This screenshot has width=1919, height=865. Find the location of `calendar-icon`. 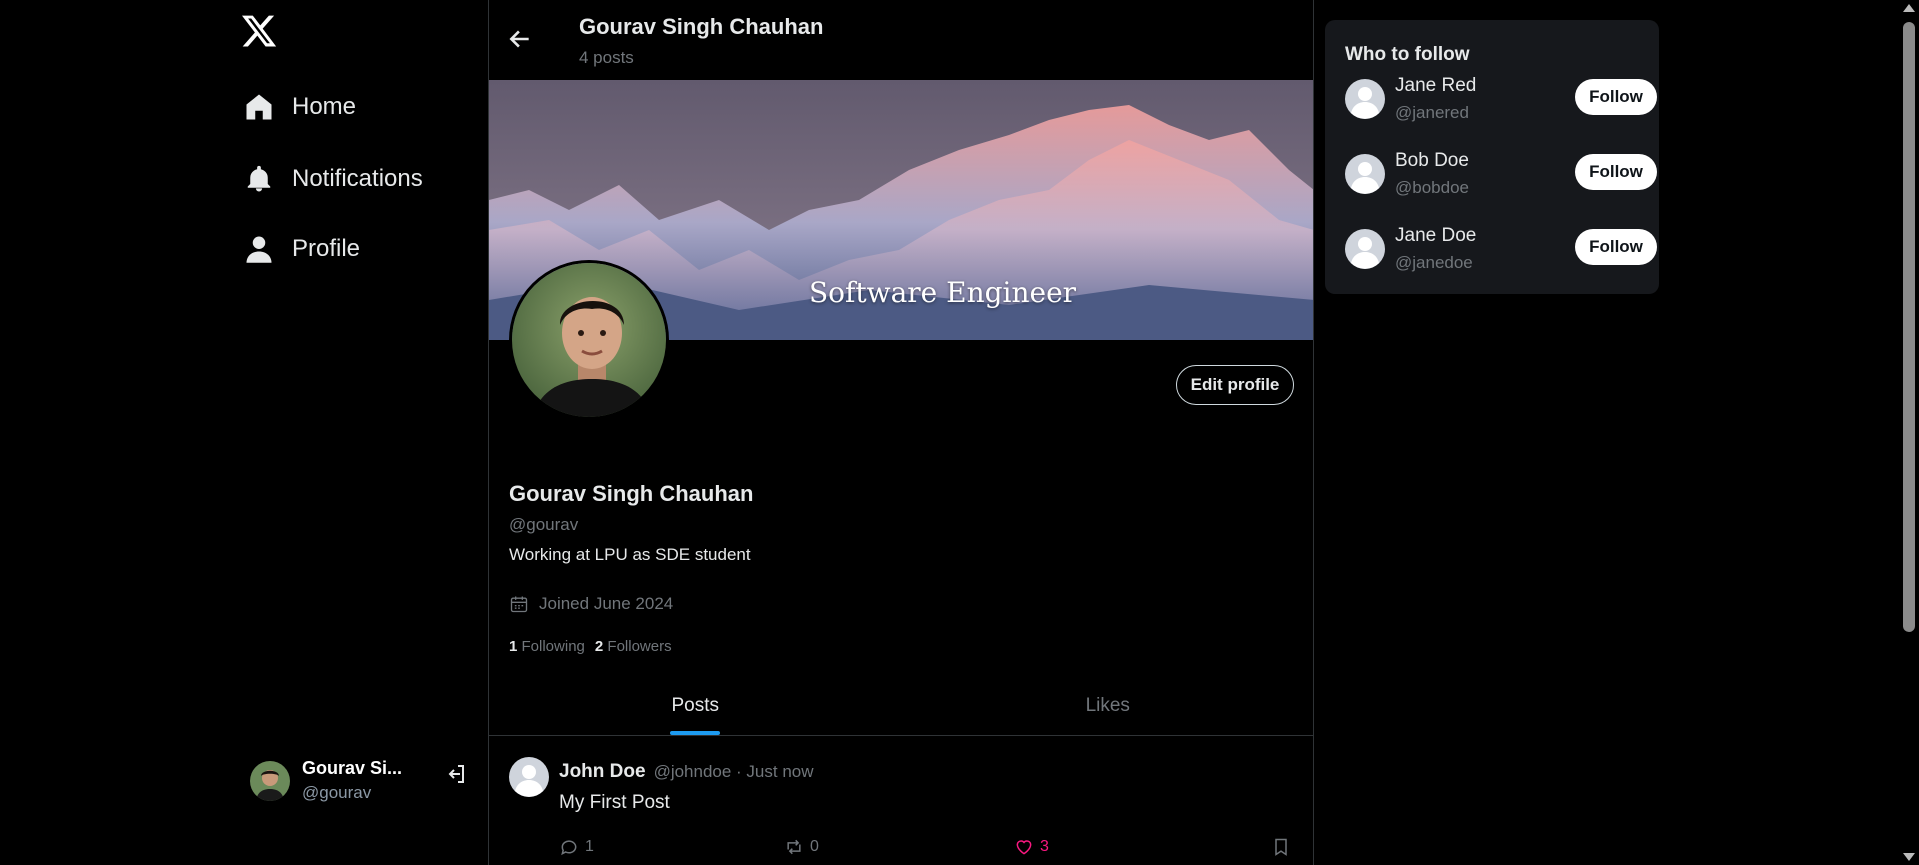

calendar-icon is located at coordinates (519, 604).